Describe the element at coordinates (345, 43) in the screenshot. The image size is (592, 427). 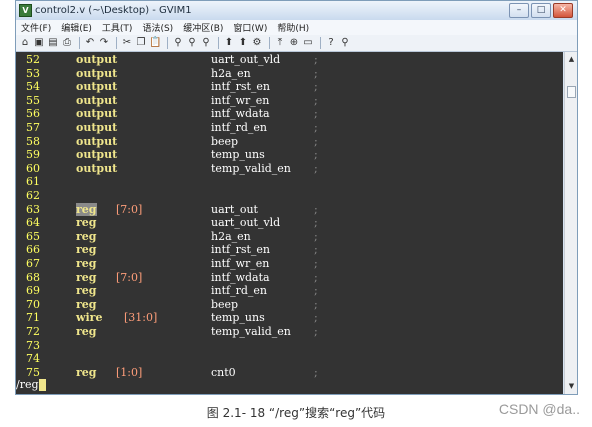
I see `find-help-icon: ⚲` at that location.